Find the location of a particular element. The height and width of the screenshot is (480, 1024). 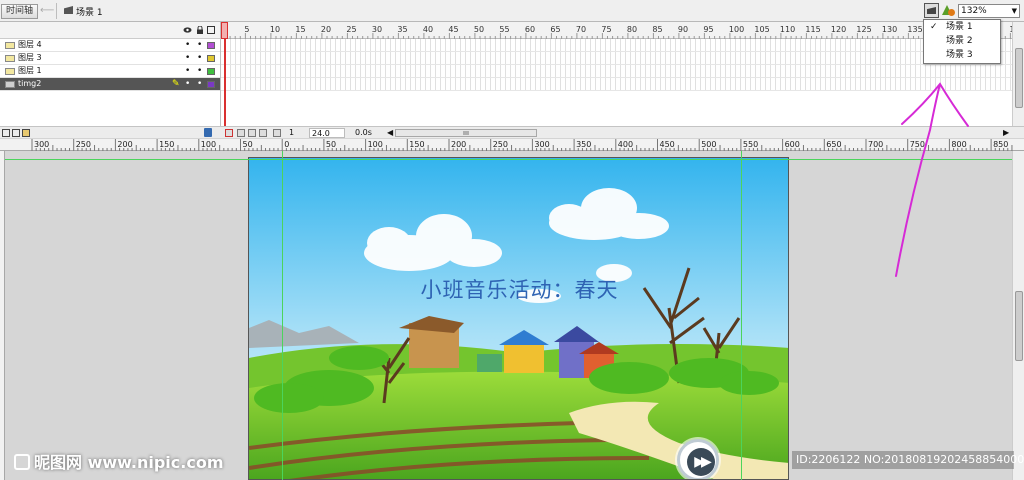

layer-row: 图层 4 • • is located at coordinates (110, 45).